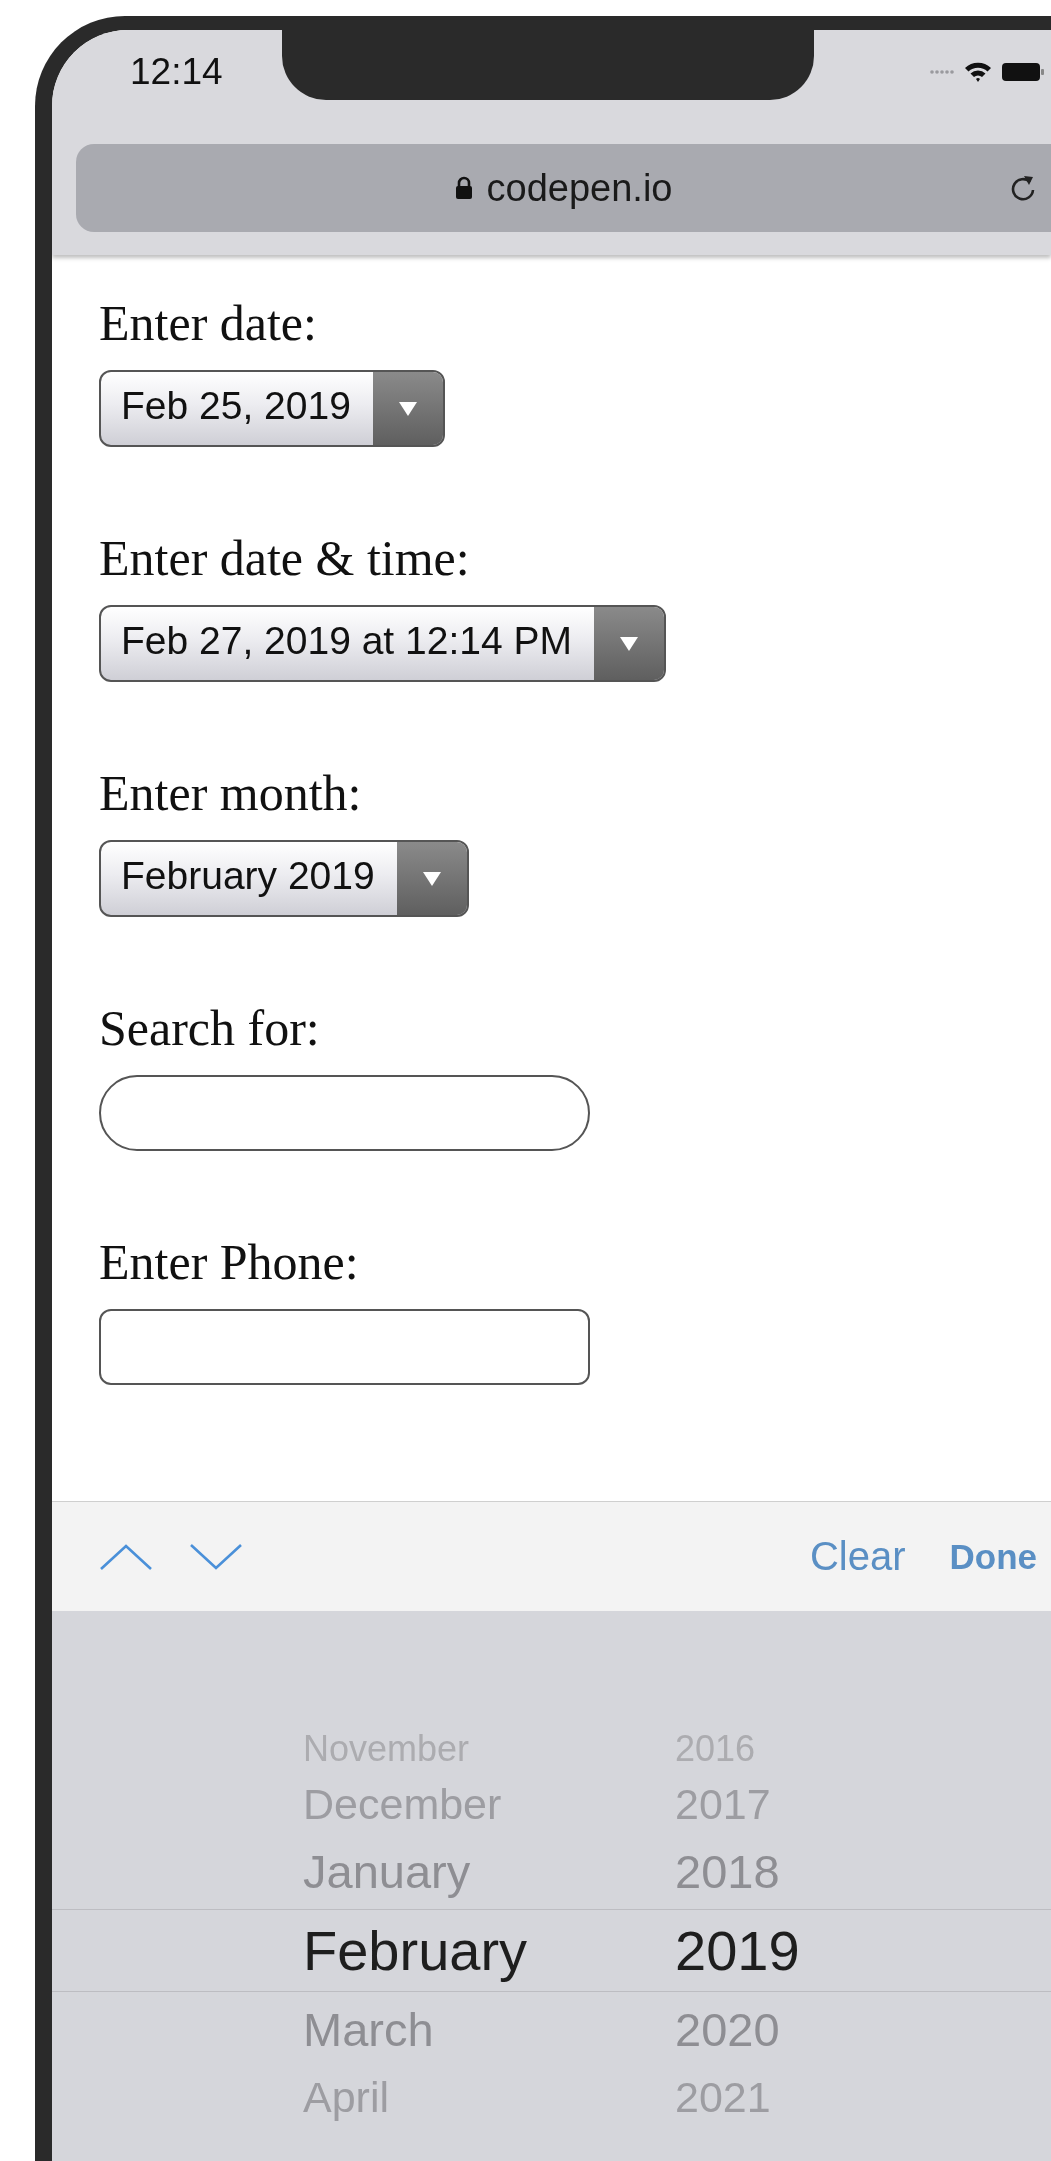 The image size is (1051, 2161). Describe the element at coordinates (1023, 188) in the screenshot. I see `reload-icon` at that location.